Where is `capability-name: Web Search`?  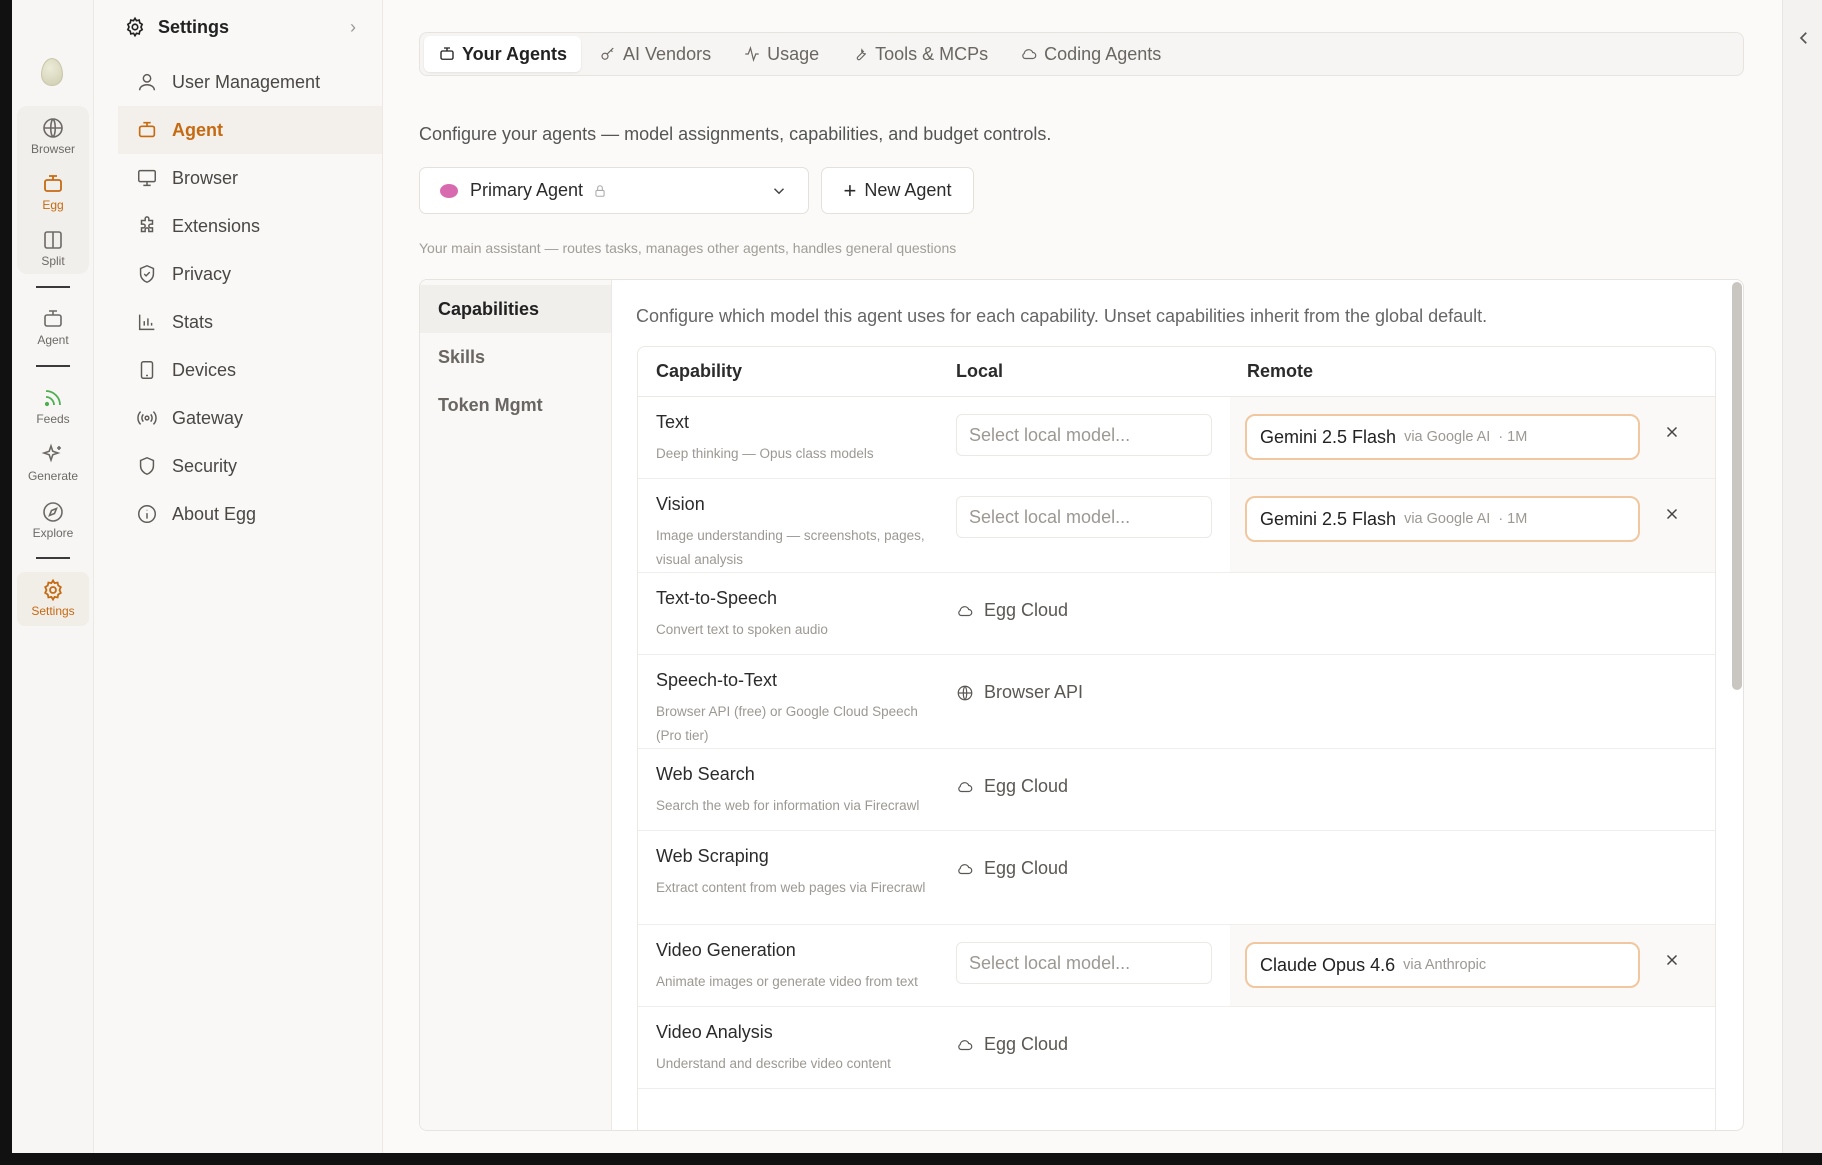 capability-name: Web Search is located at coordinates (705, 774).